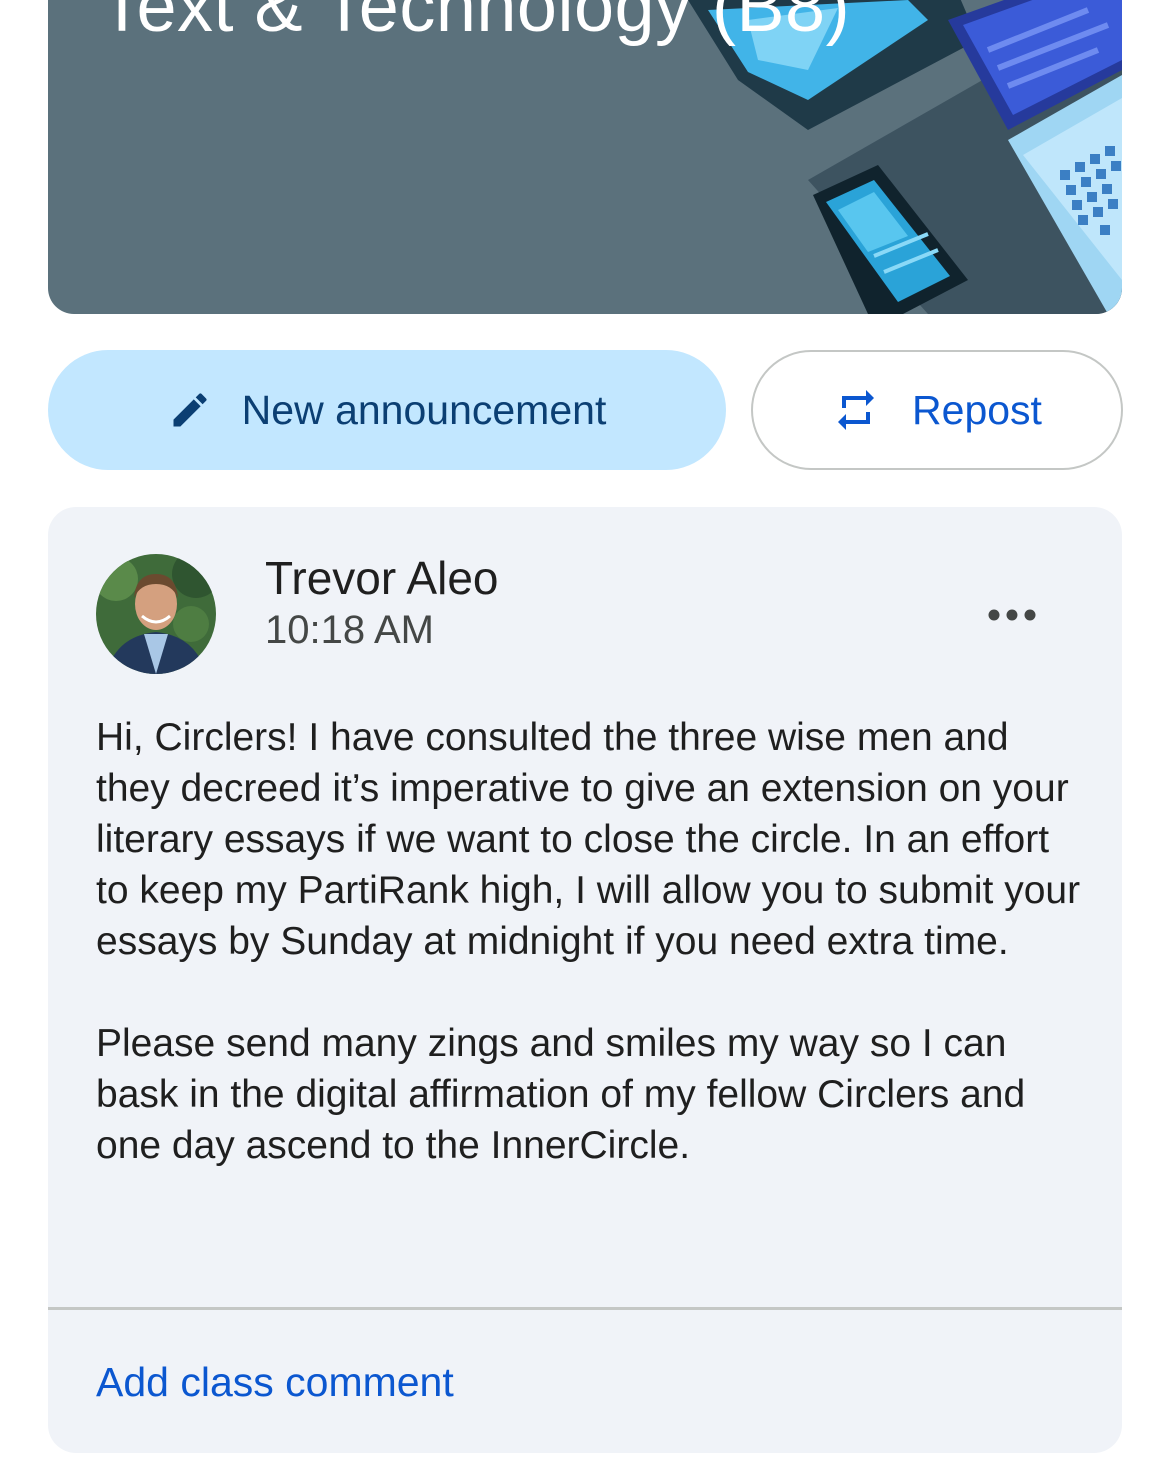 Image resolution: width=1170 pixels, height=1460 pixels. I want to click on add-class-comment-link: Add class comment, so click(275, 1382).